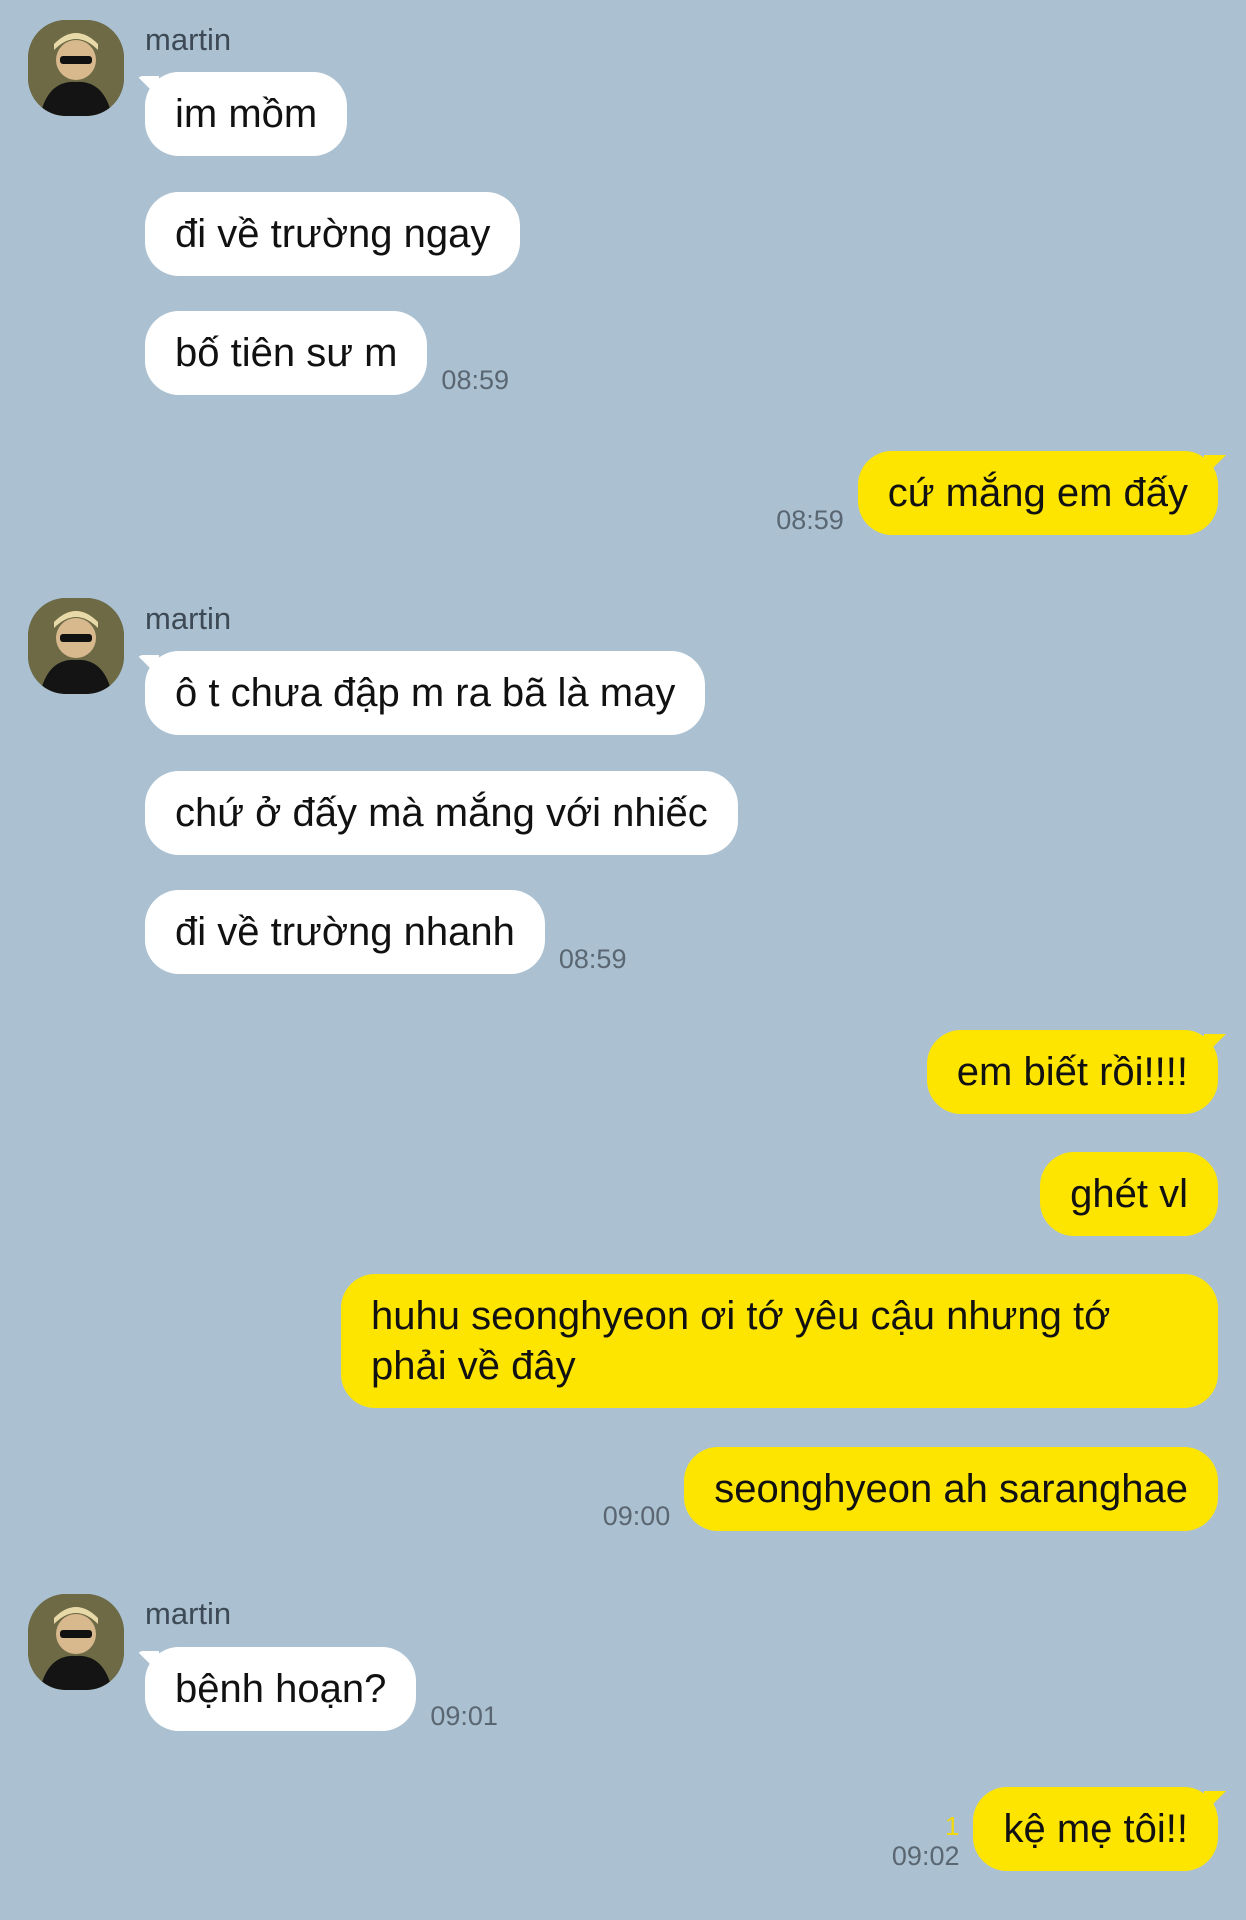 This screenshot has width=1246, height=1920. What do you see at coordinates (464, 1716) in the screenshot?
I see `message-time: 09:01` at bounding box center [464, 1716].